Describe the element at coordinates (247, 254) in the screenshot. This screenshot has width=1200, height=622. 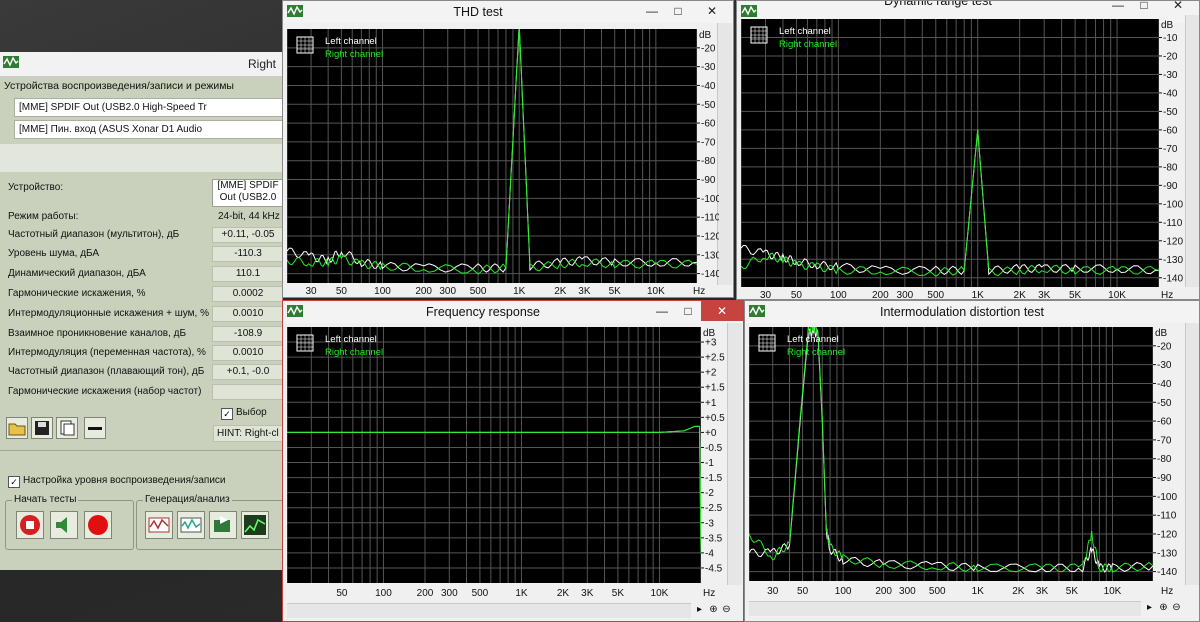
I see `param-value: -110.3` at that location.